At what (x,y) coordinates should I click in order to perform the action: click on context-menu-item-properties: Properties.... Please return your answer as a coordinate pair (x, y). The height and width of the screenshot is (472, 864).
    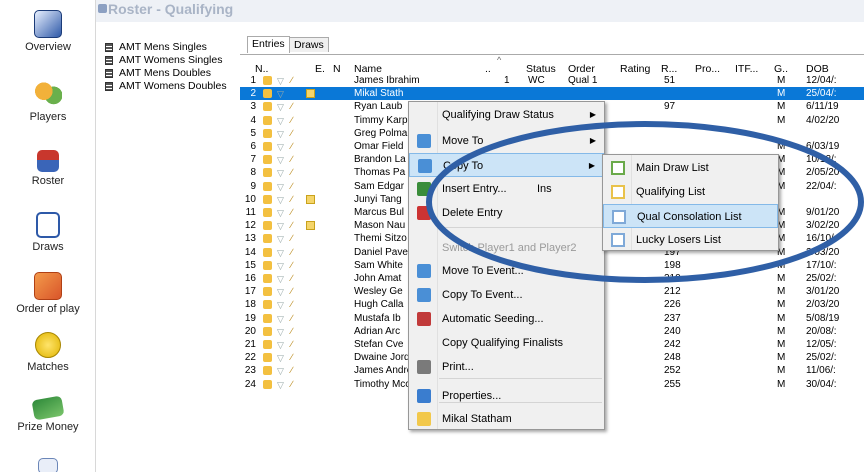
    Looking at the image, I should click on (506, 396).